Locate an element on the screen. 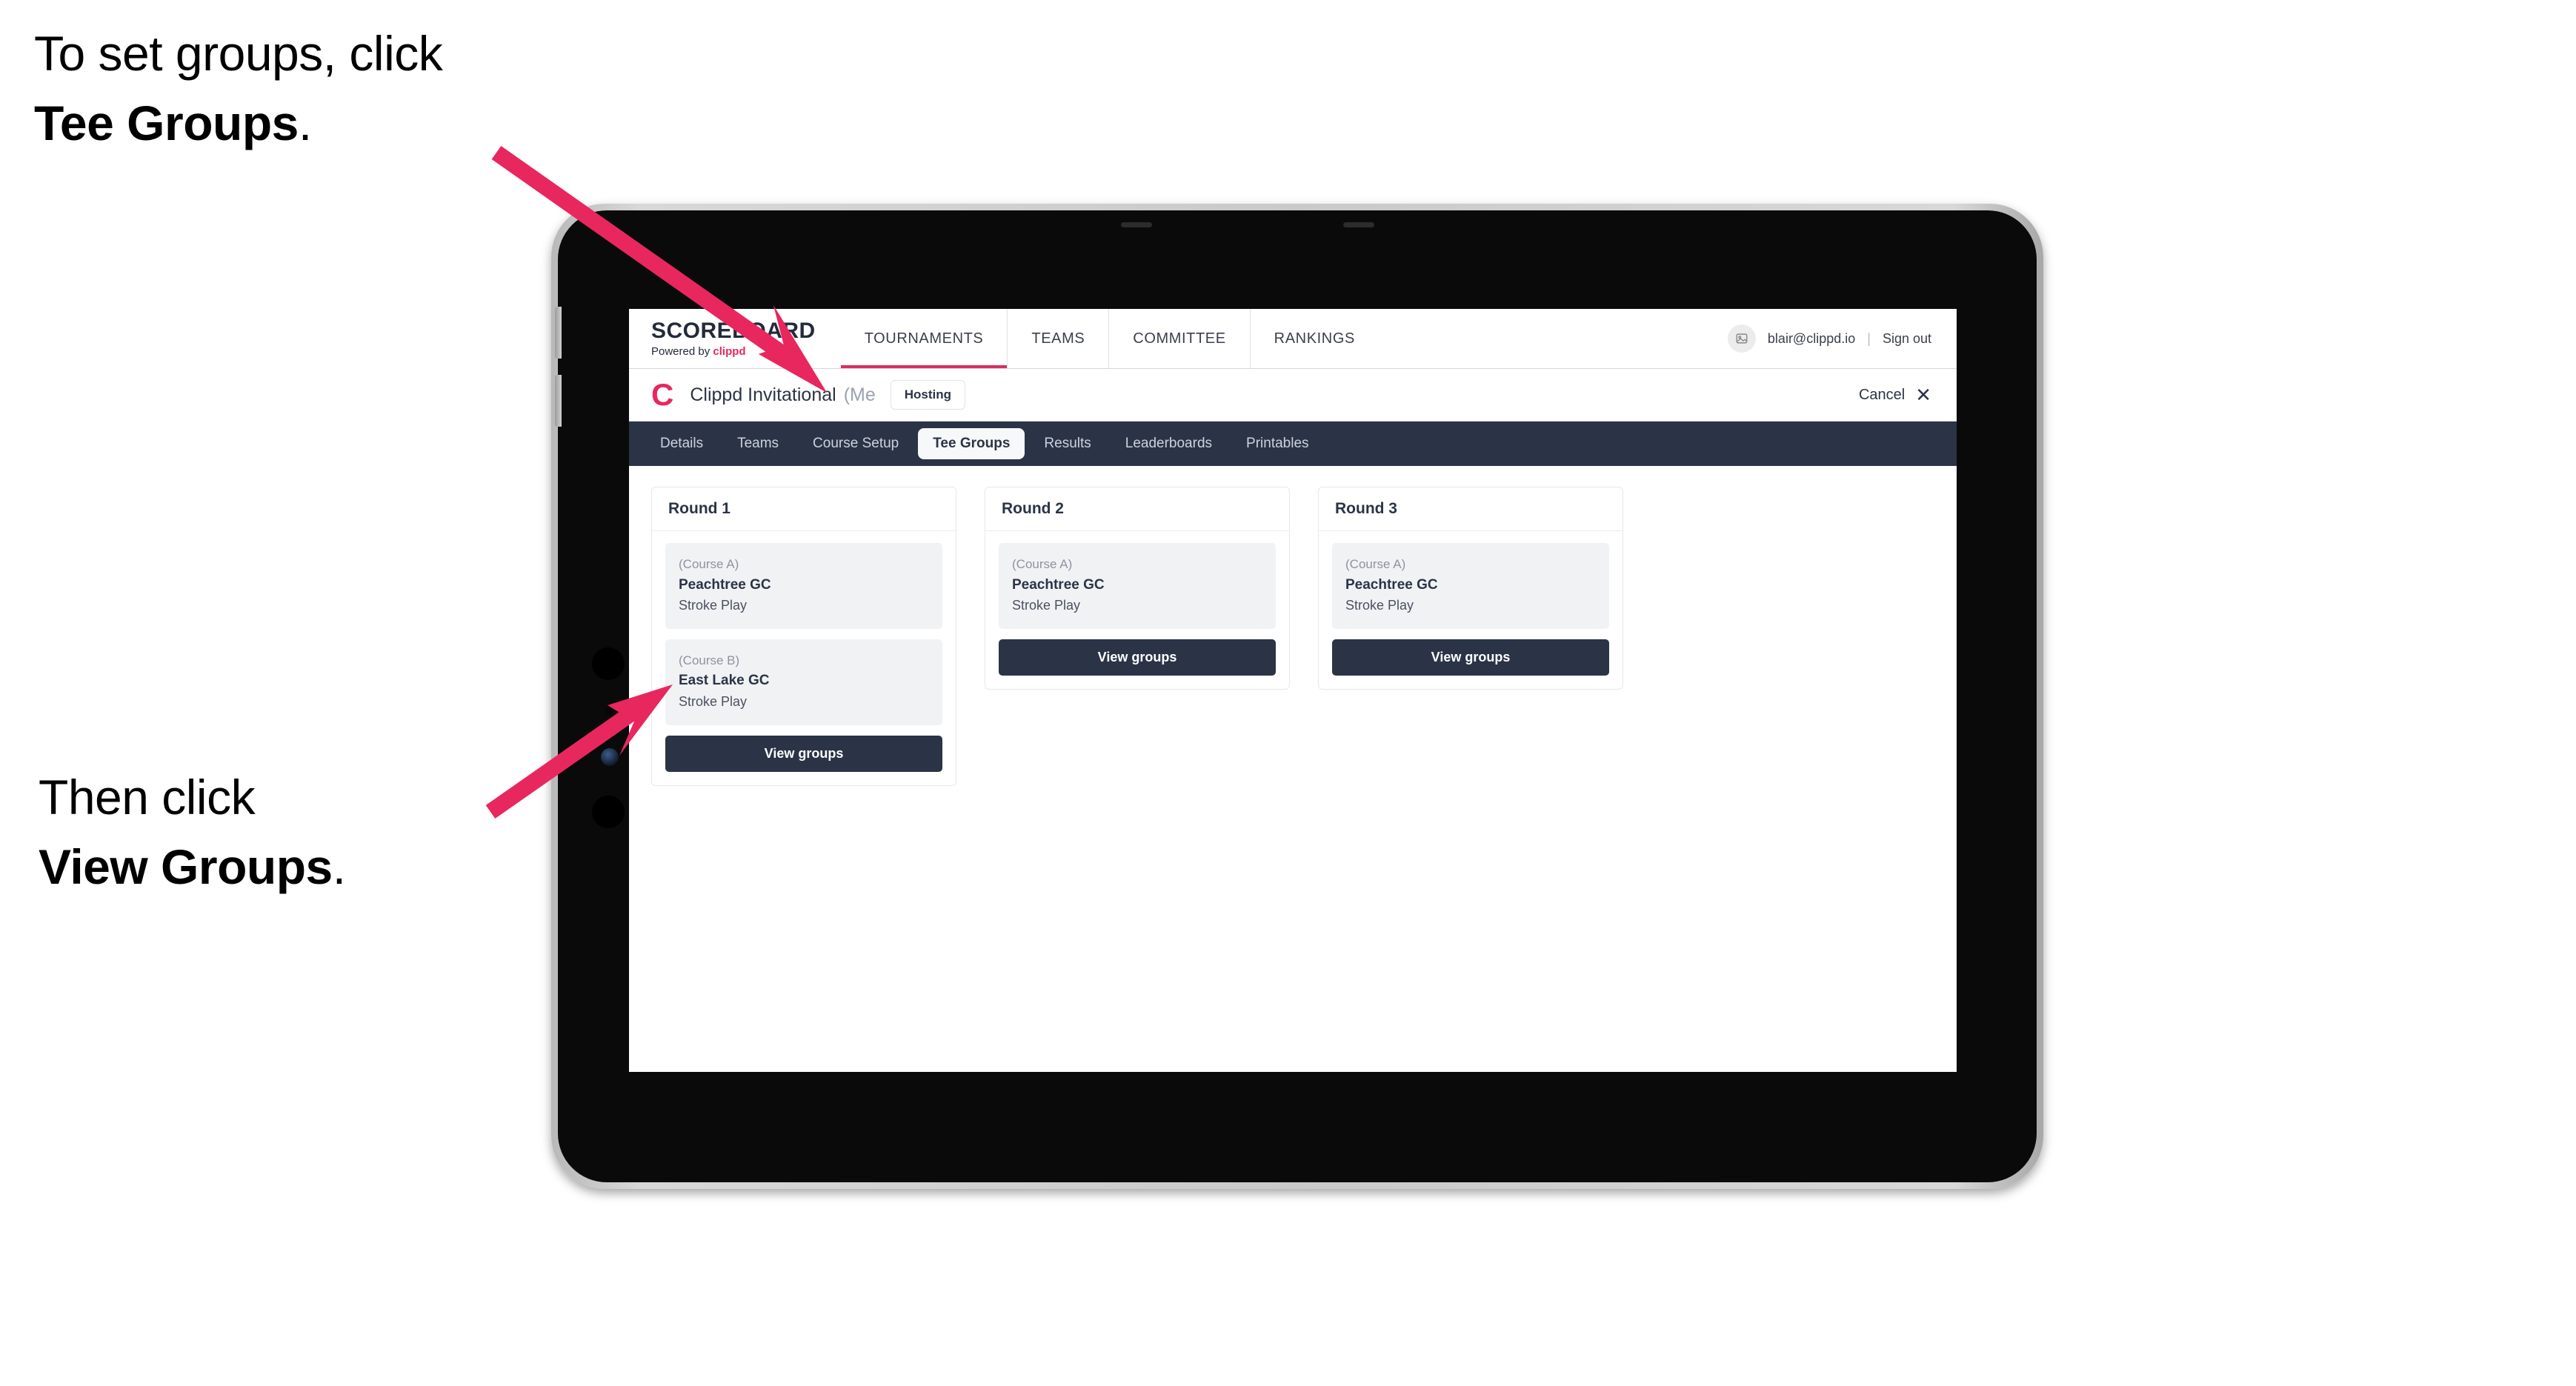  annotation-top-emphasis: Tee Groups is located at coordinates (166, 123).